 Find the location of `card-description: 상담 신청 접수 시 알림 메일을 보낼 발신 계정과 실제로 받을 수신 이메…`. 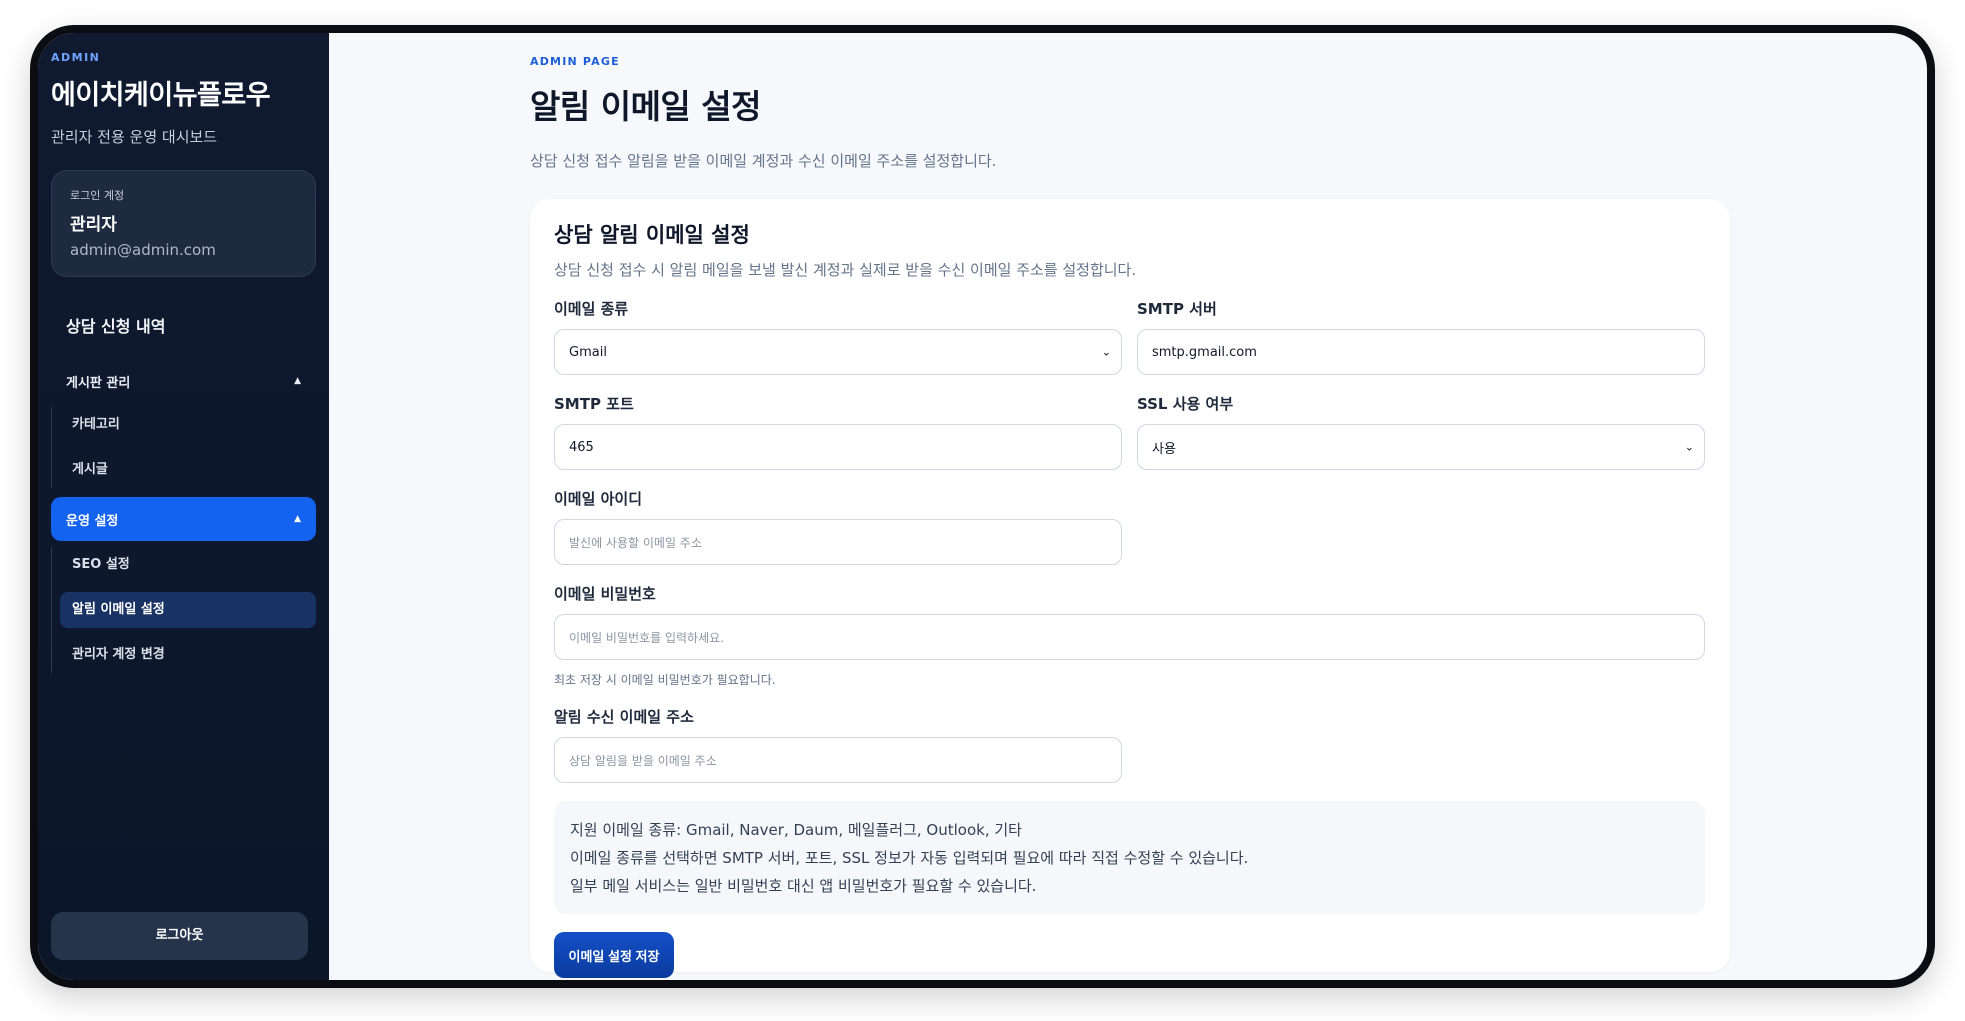

card-description: 상담 신청 접수 시 알림 메일을 보낼 발신 계정과 실제로 받을 수신 이메… is located at coordinates (845, 270).